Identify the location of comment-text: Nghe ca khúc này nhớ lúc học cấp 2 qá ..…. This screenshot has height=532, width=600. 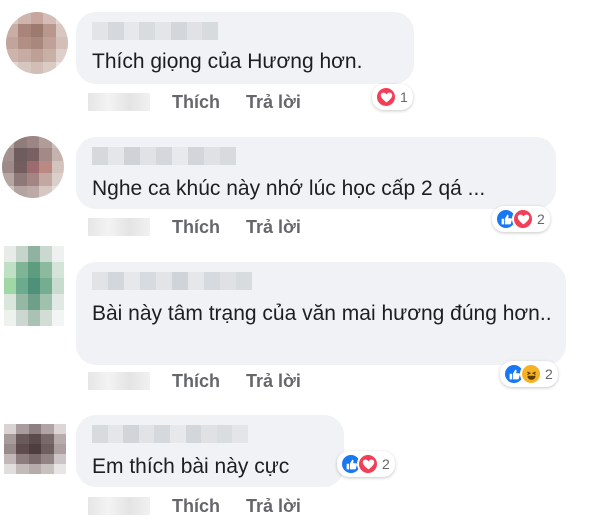
(289, 188).